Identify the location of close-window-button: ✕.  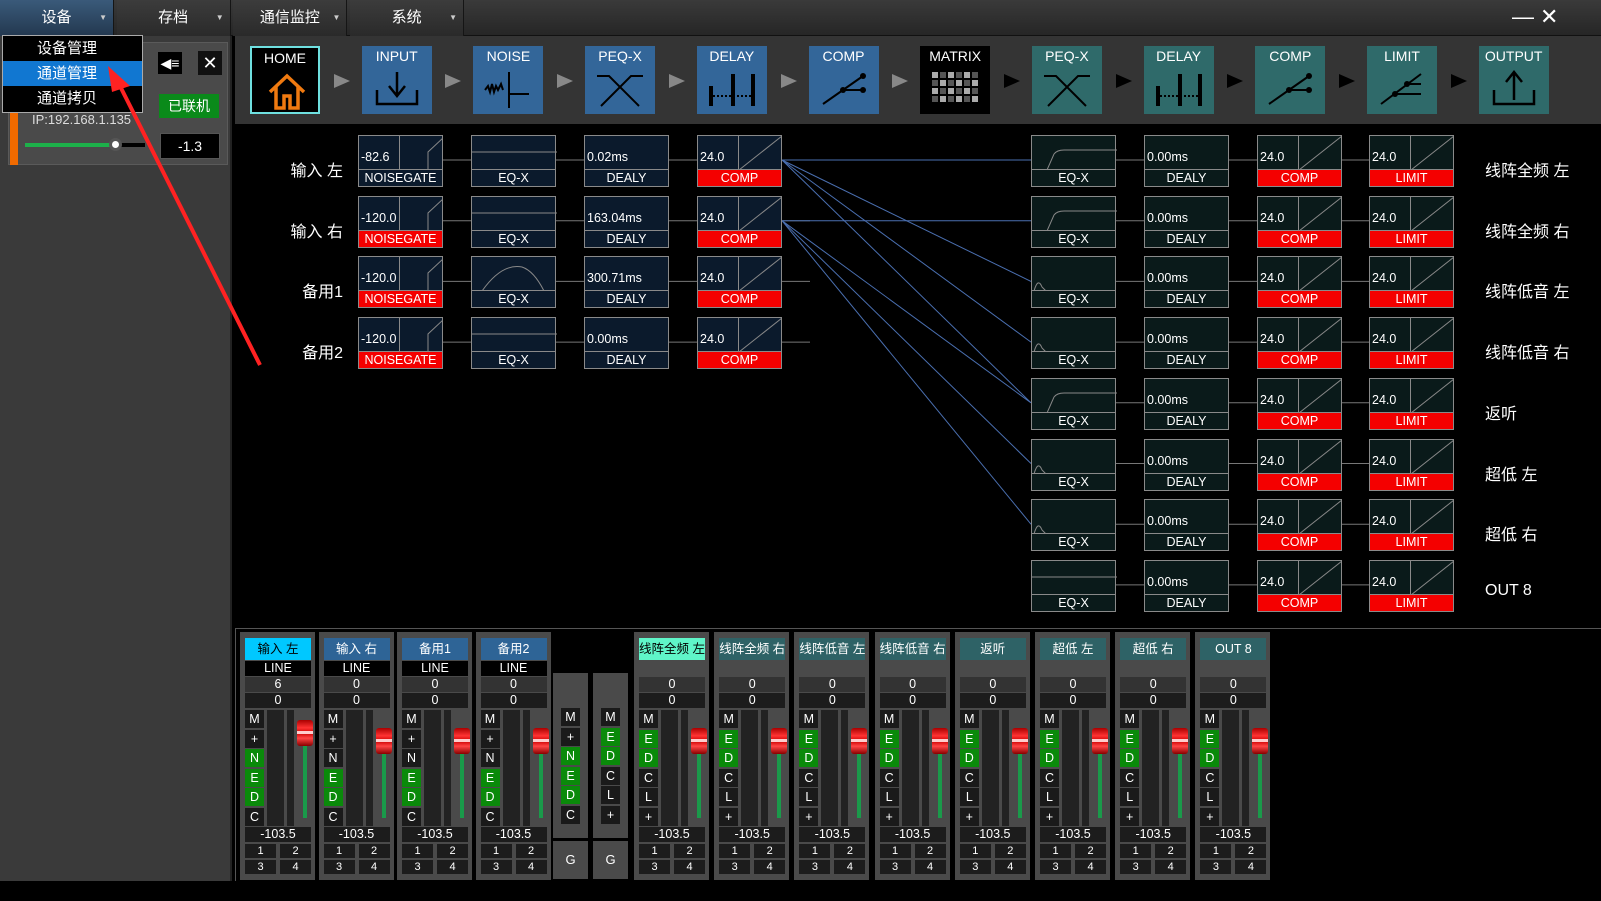
(1549, 17).